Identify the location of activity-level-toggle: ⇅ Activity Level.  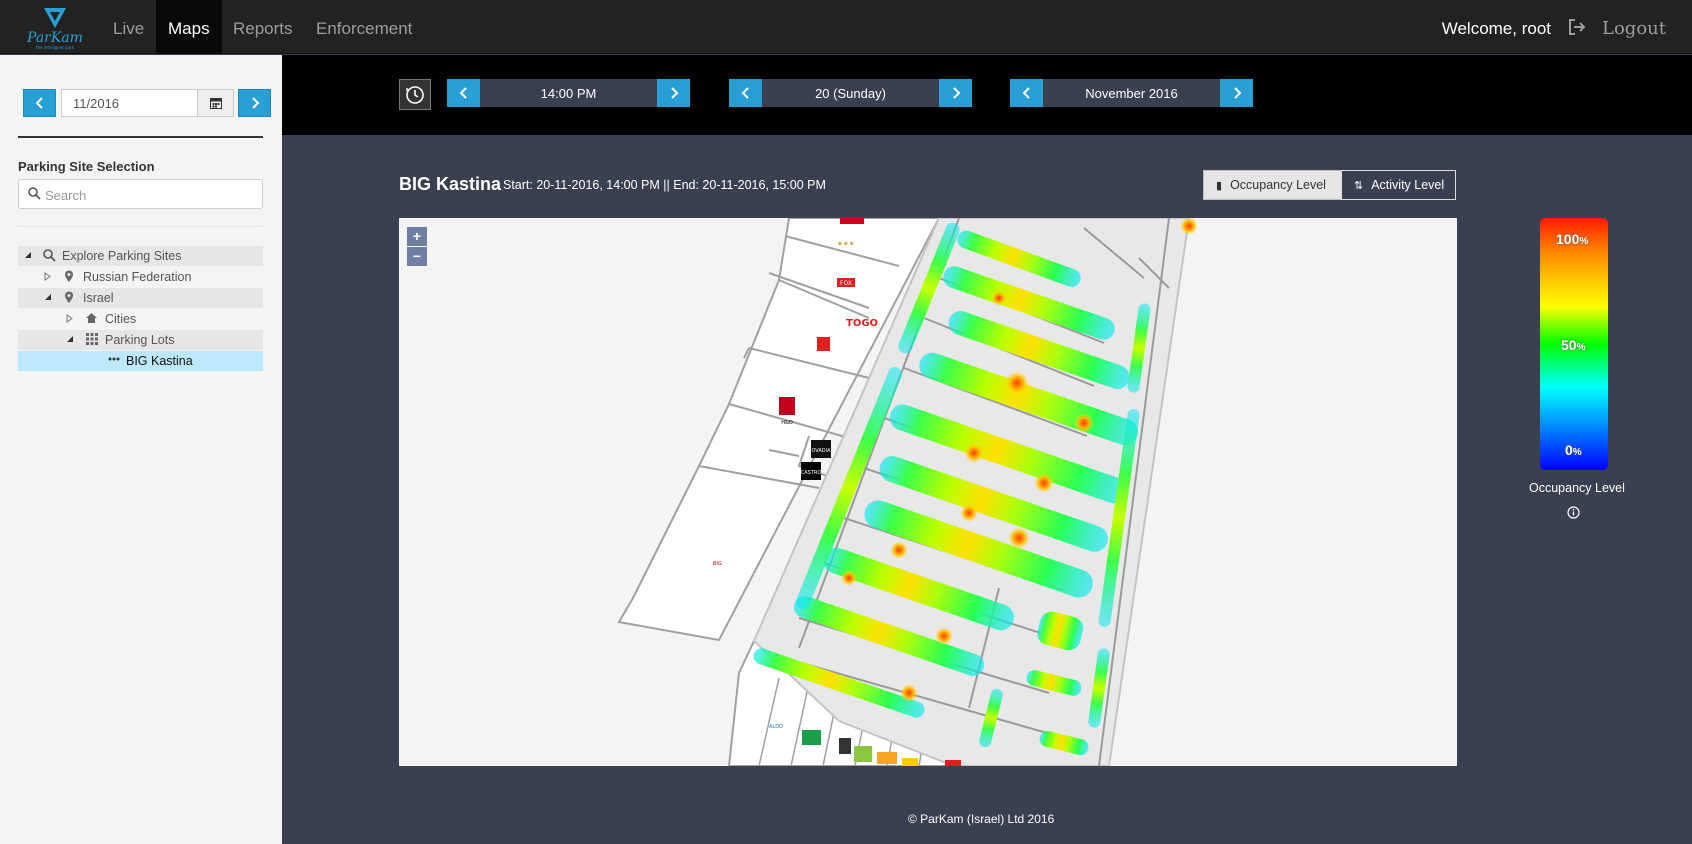
(1398, 185).